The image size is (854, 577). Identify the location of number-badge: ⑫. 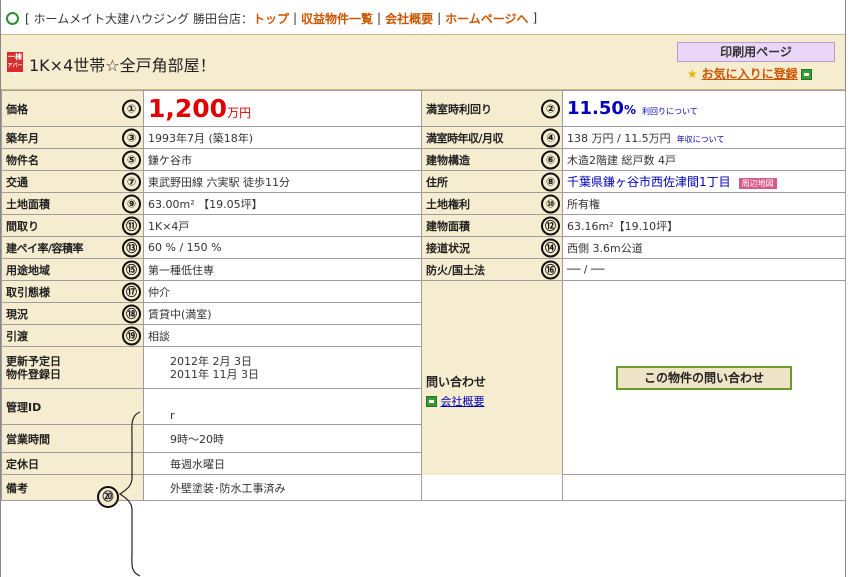
(550, 225).